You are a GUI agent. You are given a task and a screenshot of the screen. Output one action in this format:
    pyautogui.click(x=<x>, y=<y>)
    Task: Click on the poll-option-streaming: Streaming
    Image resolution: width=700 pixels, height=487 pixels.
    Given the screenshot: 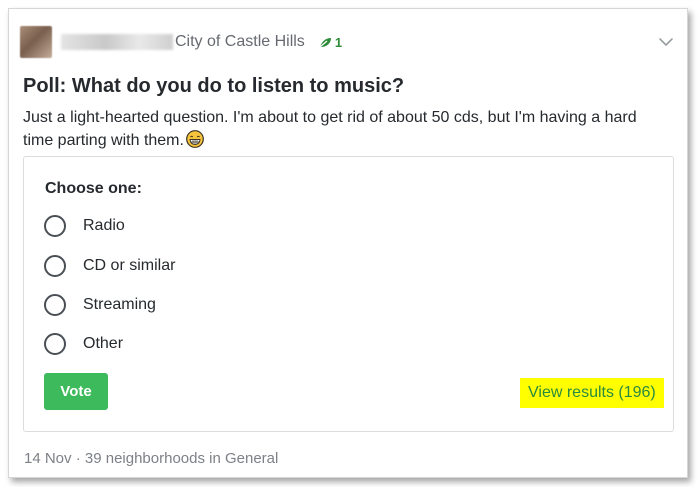 What is the action you would take?
    pyautogui.click(x=100, y=305)
    